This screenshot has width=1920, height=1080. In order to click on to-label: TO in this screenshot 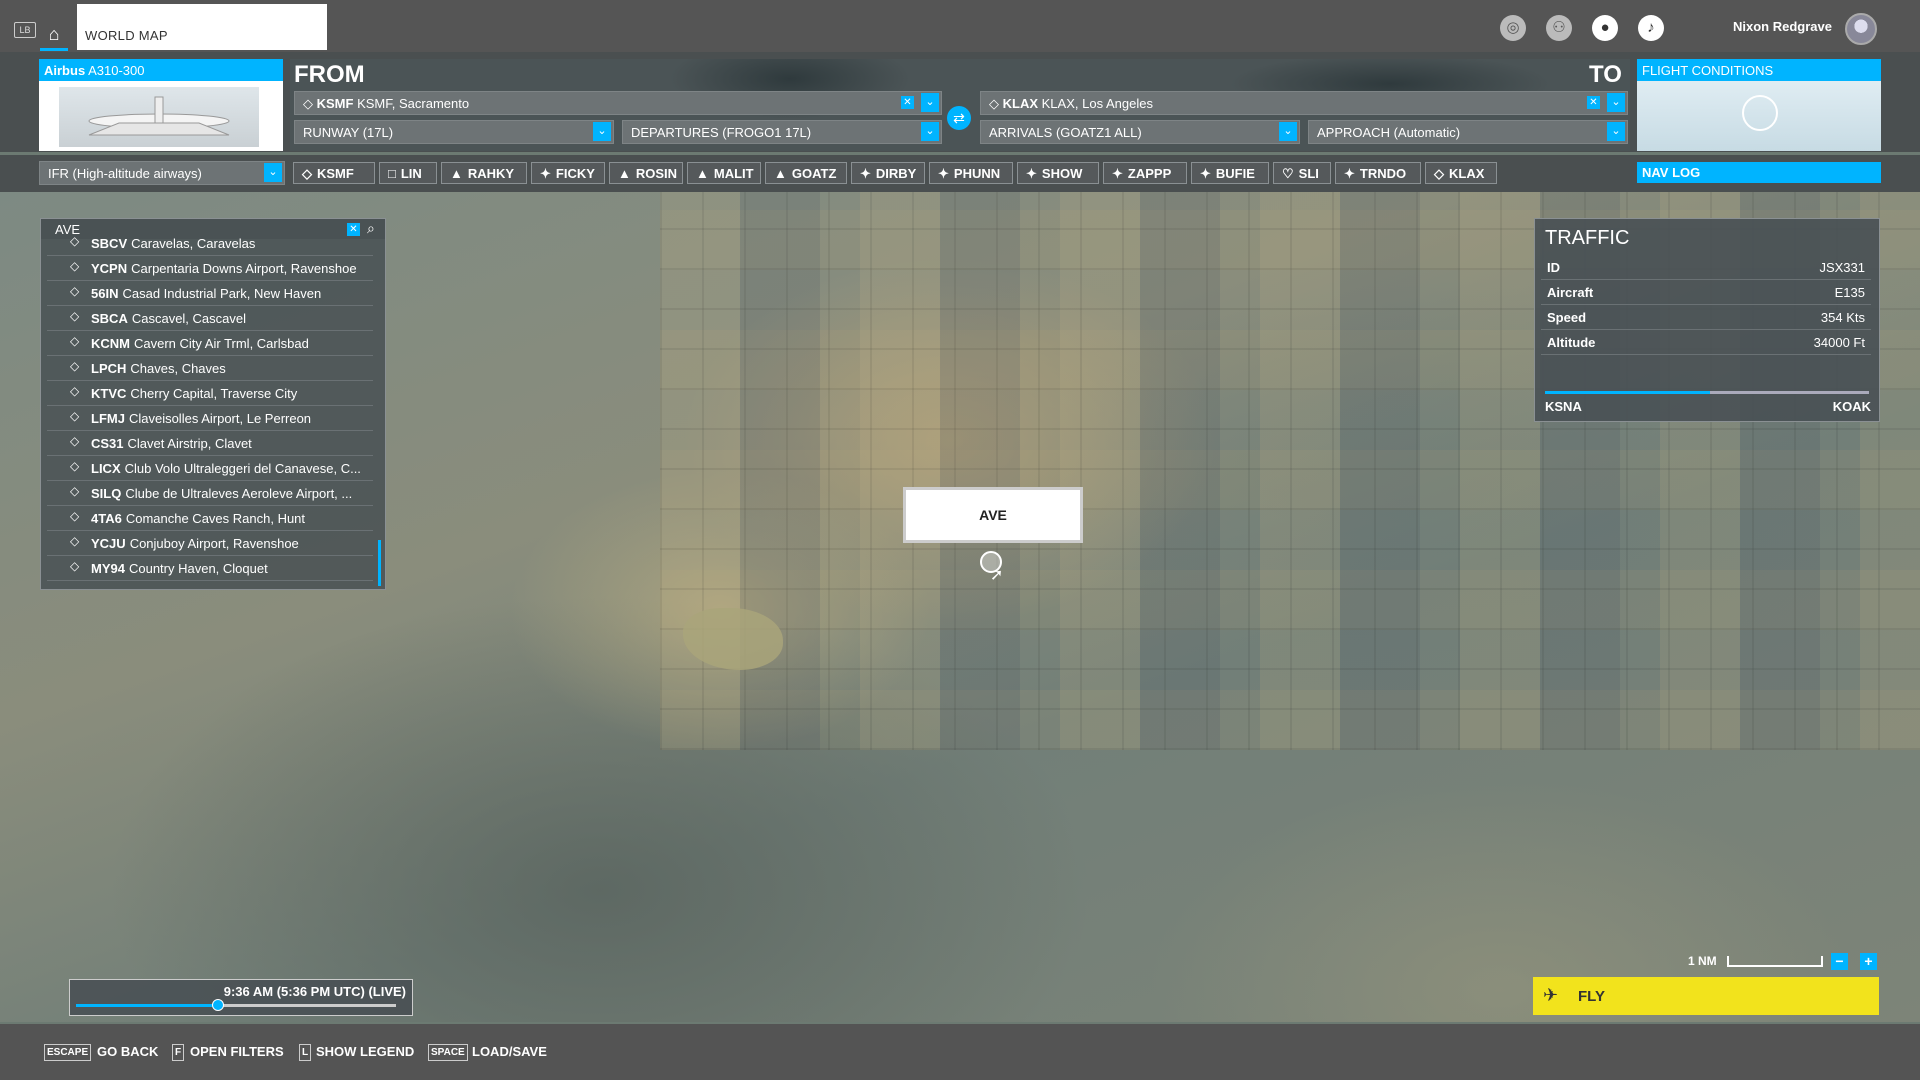, I will do `click(1605, 74)`.